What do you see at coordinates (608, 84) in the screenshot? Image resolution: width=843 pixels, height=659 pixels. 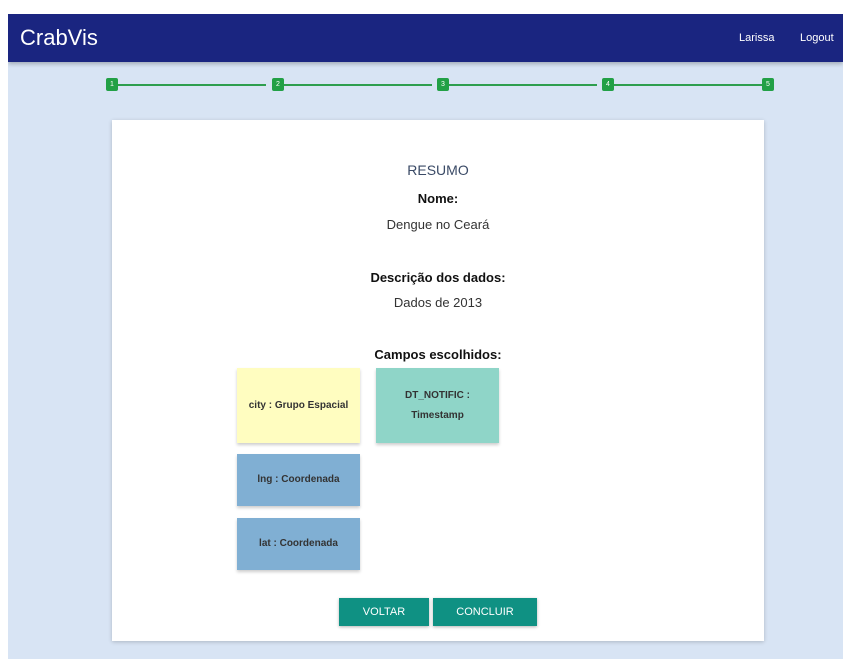 I see `step-4: 4` at bounding box center [608, 84].